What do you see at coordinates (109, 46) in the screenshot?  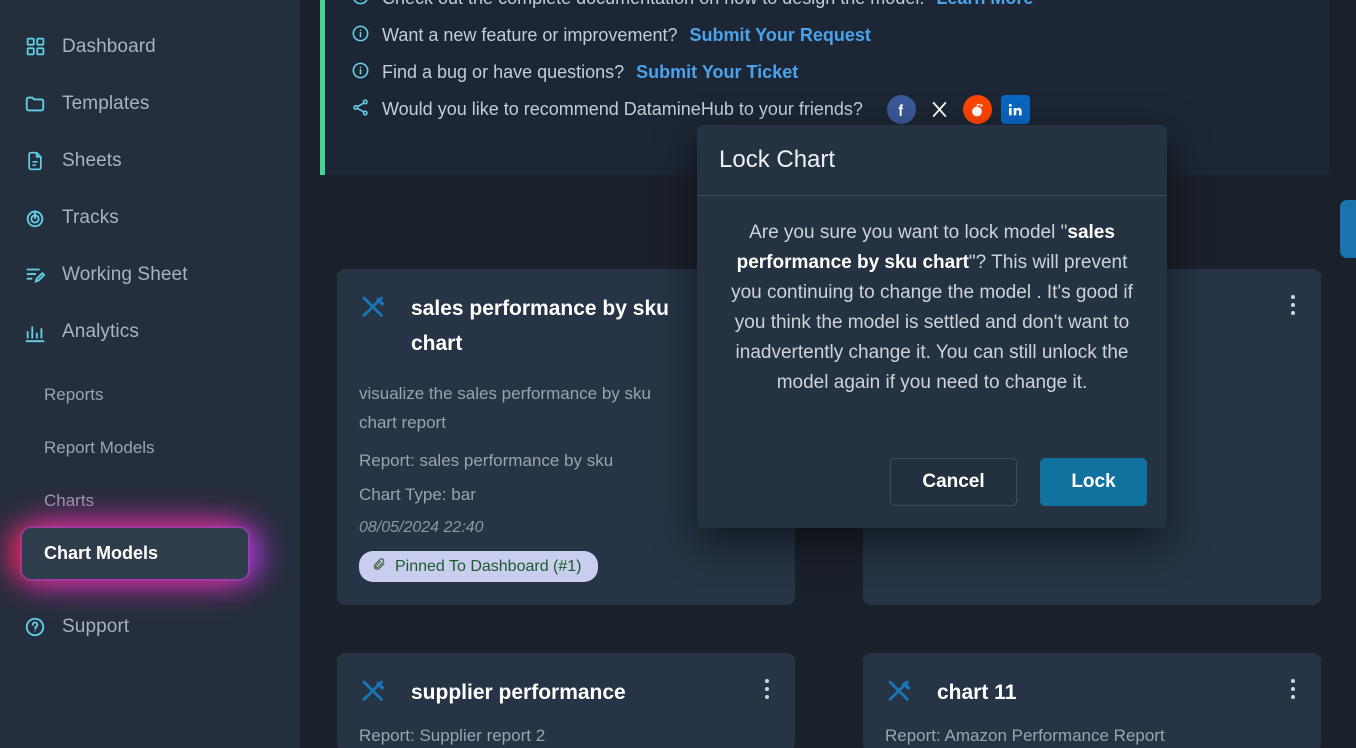 I see `sidebar-item-label: Dashboard` at bounding box center [109, 46].